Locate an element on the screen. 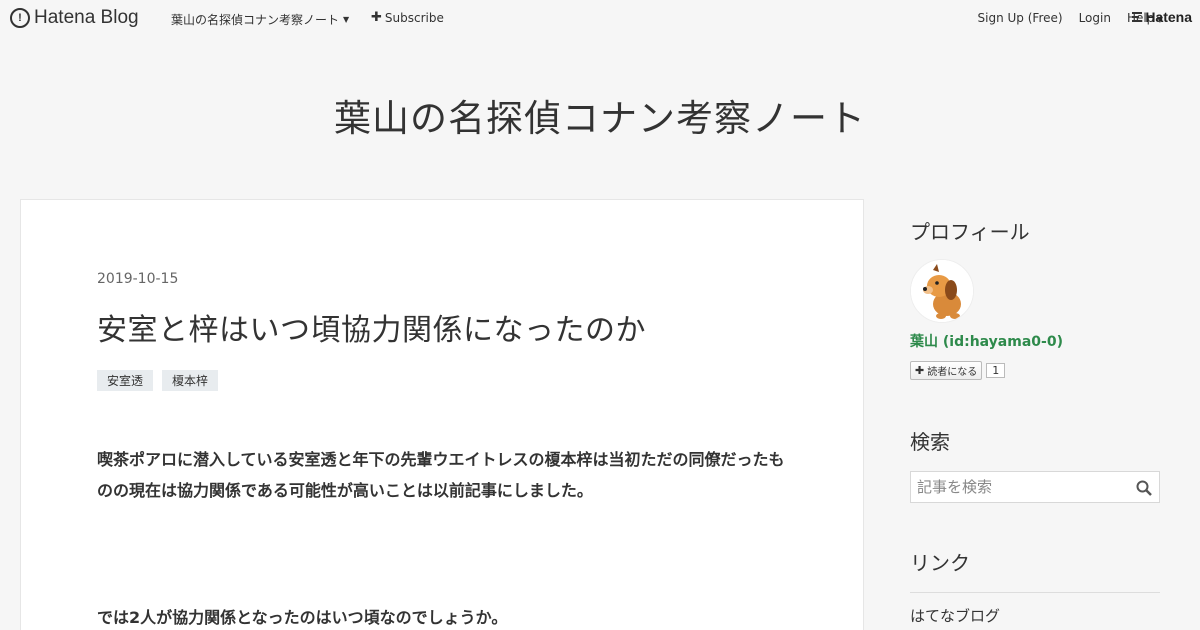  blog-title: 葉山の名探偵コナン考察ノート is located at coordinates (600, 115).